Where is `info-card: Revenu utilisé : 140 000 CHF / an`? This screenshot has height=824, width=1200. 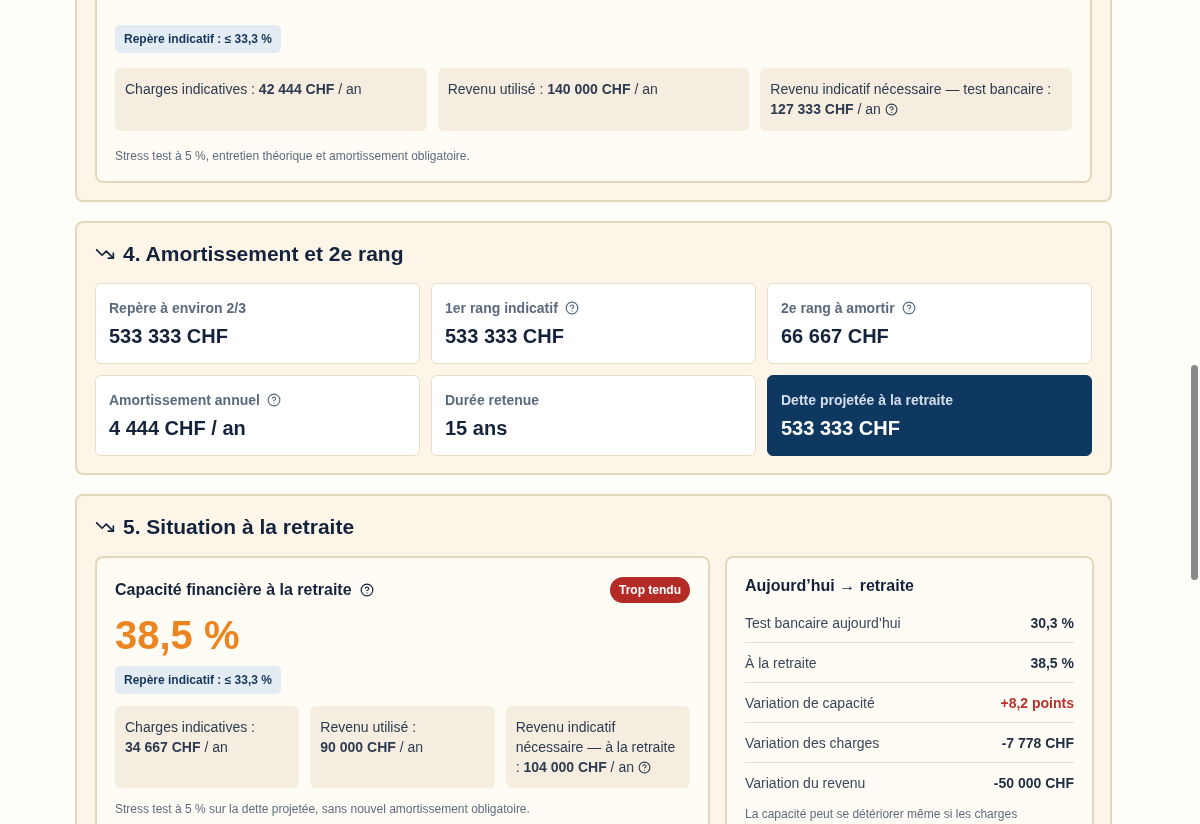 info-card: Revenu utilisé : 140 000 CHF / an is located at coordinates (593, 99).